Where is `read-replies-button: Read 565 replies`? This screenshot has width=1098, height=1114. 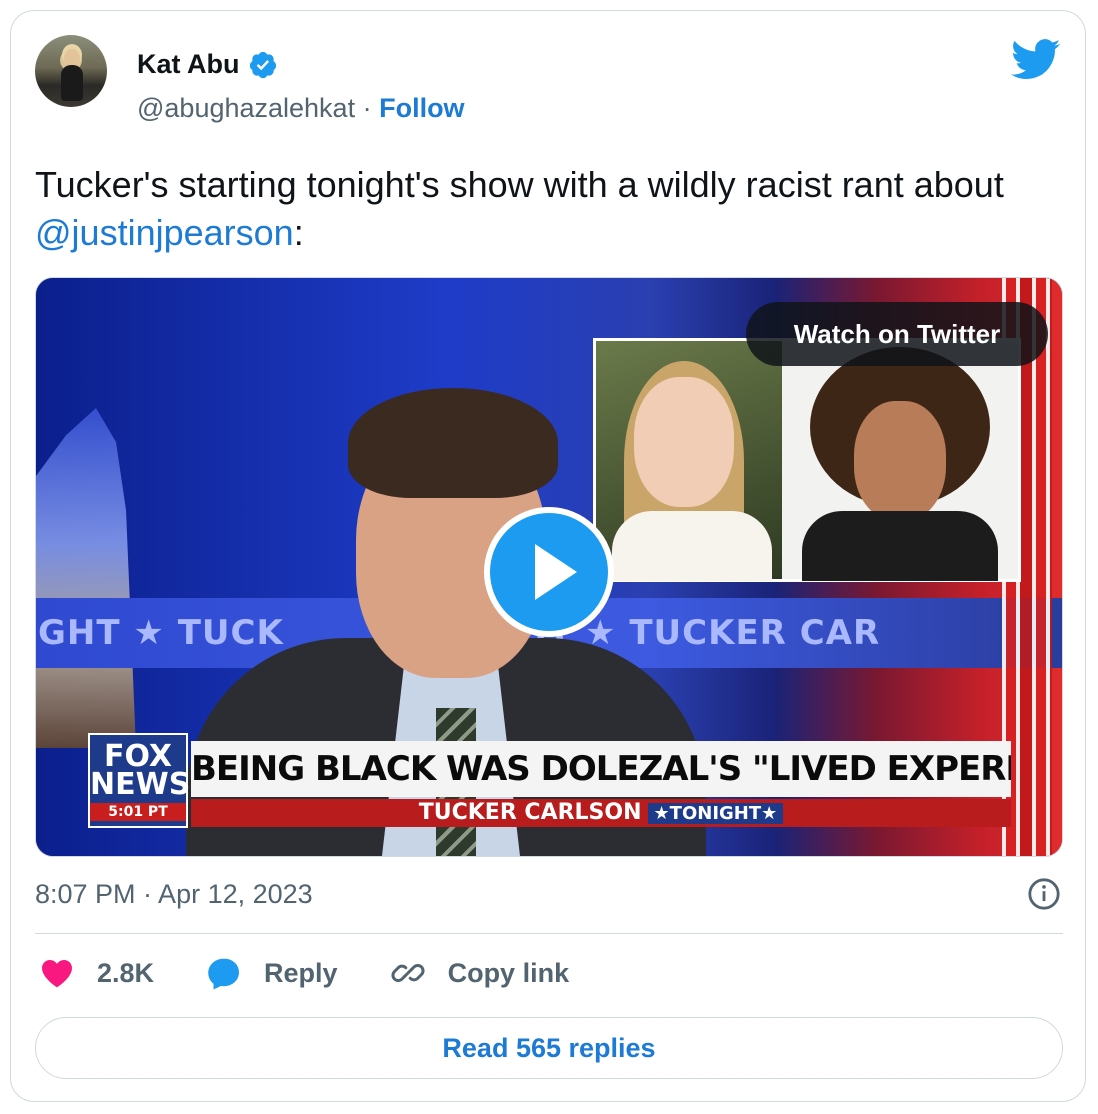
read-replies-button: Read 565 replies is located at coordinates (549, 1048).